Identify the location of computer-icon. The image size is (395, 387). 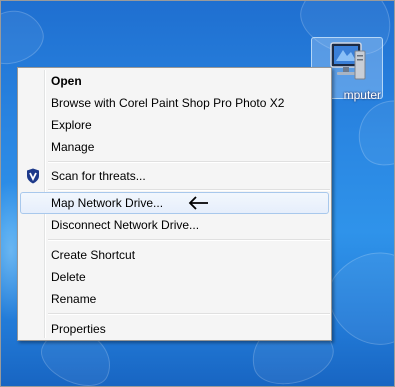
(348, 61).